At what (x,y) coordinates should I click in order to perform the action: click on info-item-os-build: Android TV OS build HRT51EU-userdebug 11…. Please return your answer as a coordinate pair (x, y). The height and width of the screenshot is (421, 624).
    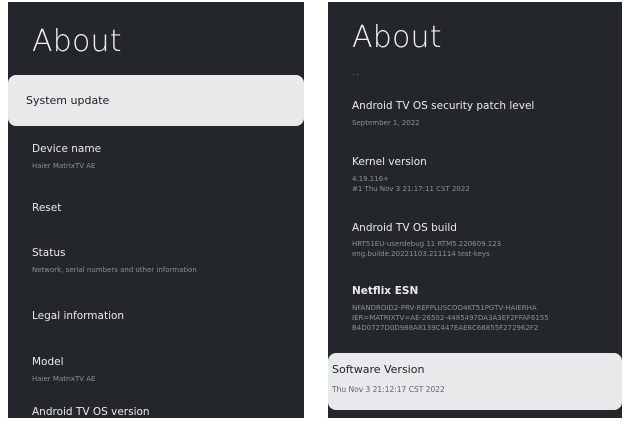
    Looking at the image, I should click on (482, 240).